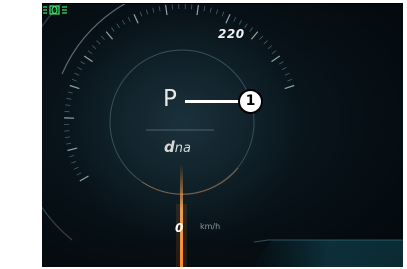 The width and height of the screenshot is (407, 269). I want to click on low-beam-headlight-icon, so click(55, 10).